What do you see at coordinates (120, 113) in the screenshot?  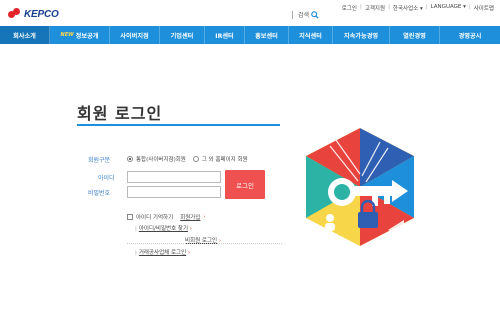 I see `page-title: 회원 로그인` at bounding box center [120, 113].